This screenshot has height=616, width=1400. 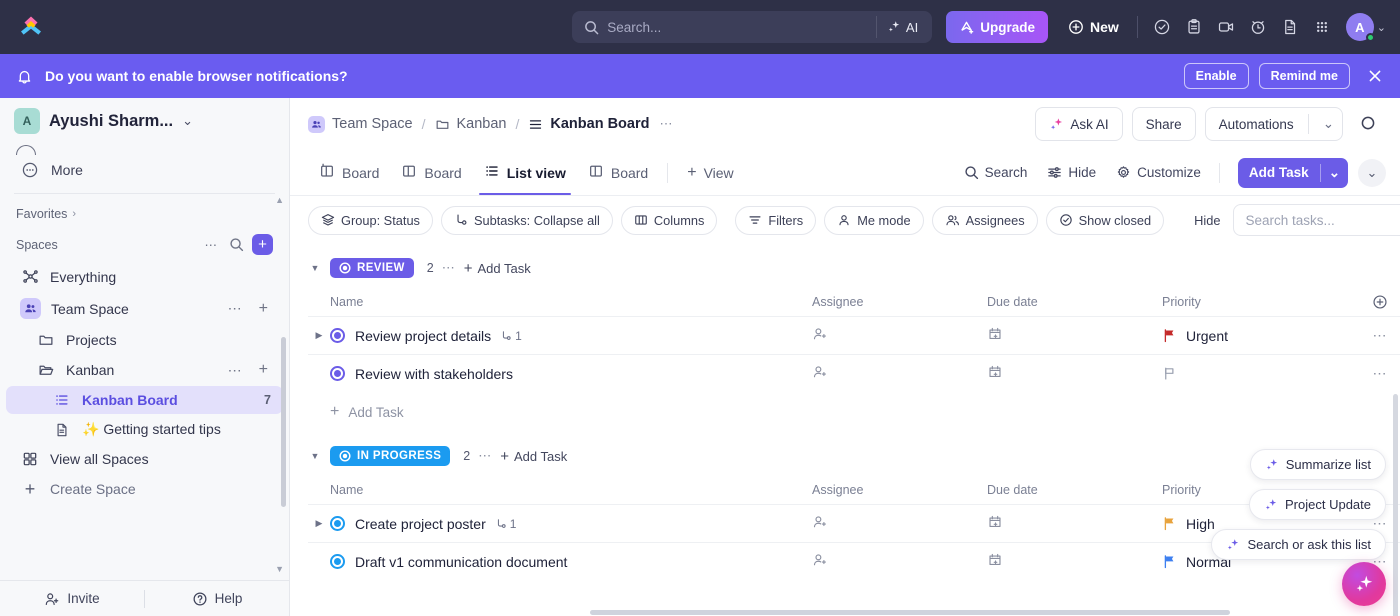 I want to click on close-icon, so click(x=1375, y=76).